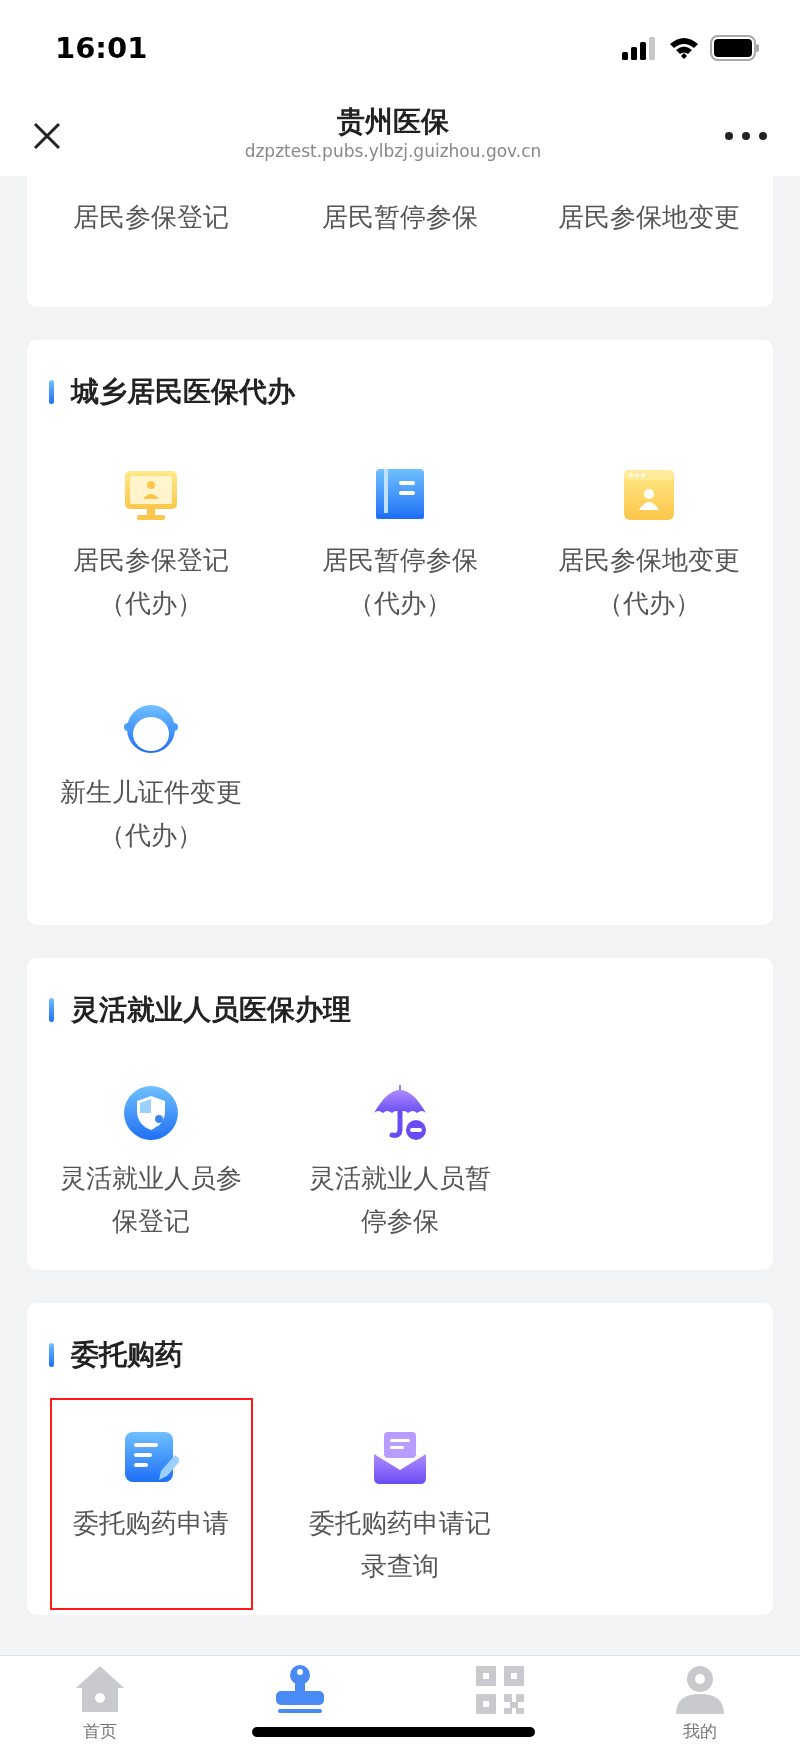  I want to click on battery-icon, so click(735, 48).